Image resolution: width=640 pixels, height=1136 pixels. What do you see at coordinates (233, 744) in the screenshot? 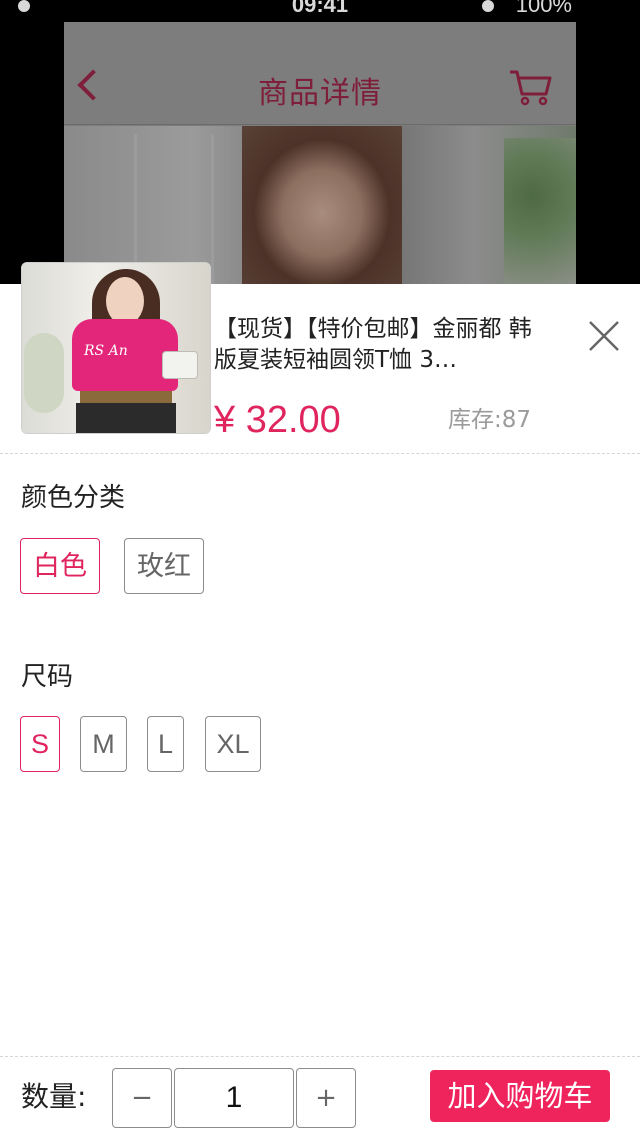
I see `size-option-xl: XL` at bounding box center [233, 744].